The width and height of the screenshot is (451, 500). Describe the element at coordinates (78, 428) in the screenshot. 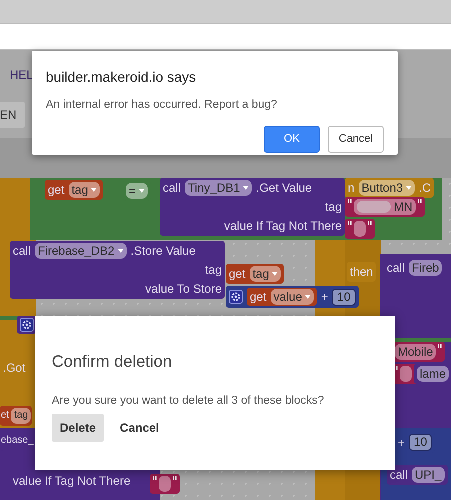

I see `delete-button: Delete` at that location.